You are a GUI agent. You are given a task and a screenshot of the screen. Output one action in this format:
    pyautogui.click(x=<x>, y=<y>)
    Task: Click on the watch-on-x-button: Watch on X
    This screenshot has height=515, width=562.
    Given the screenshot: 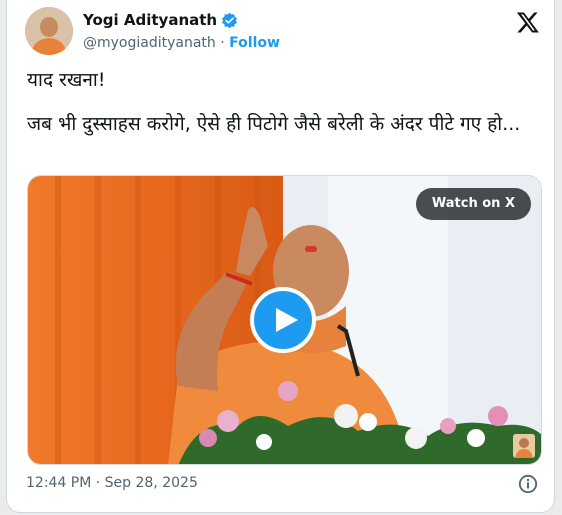 What is the action you would take?
    pyautogui.click(x=473, y=204)
    